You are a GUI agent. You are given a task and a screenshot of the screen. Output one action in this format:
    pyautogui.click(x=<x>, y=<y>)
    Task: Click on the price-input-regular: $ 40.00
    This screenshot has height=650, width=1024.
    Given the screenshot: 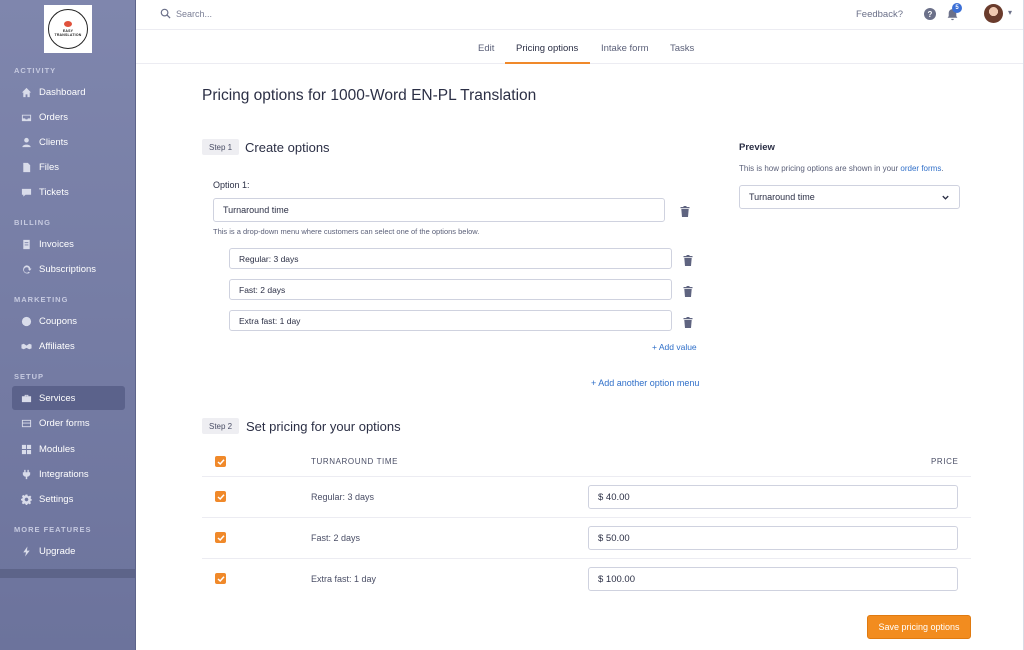 What is the action you would take?
    pyautogui.click(x=773, y=497)
    